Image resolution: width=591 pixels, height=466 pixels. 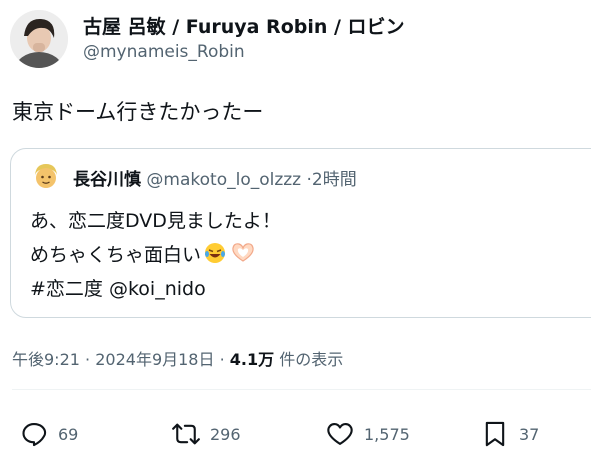 What do you see at coordinates (244, 25) in the screenshot?
I see `author-display-name: 古屋 呂敏 / Furuya Robin / ロビン` at bounding box center [244, 25].